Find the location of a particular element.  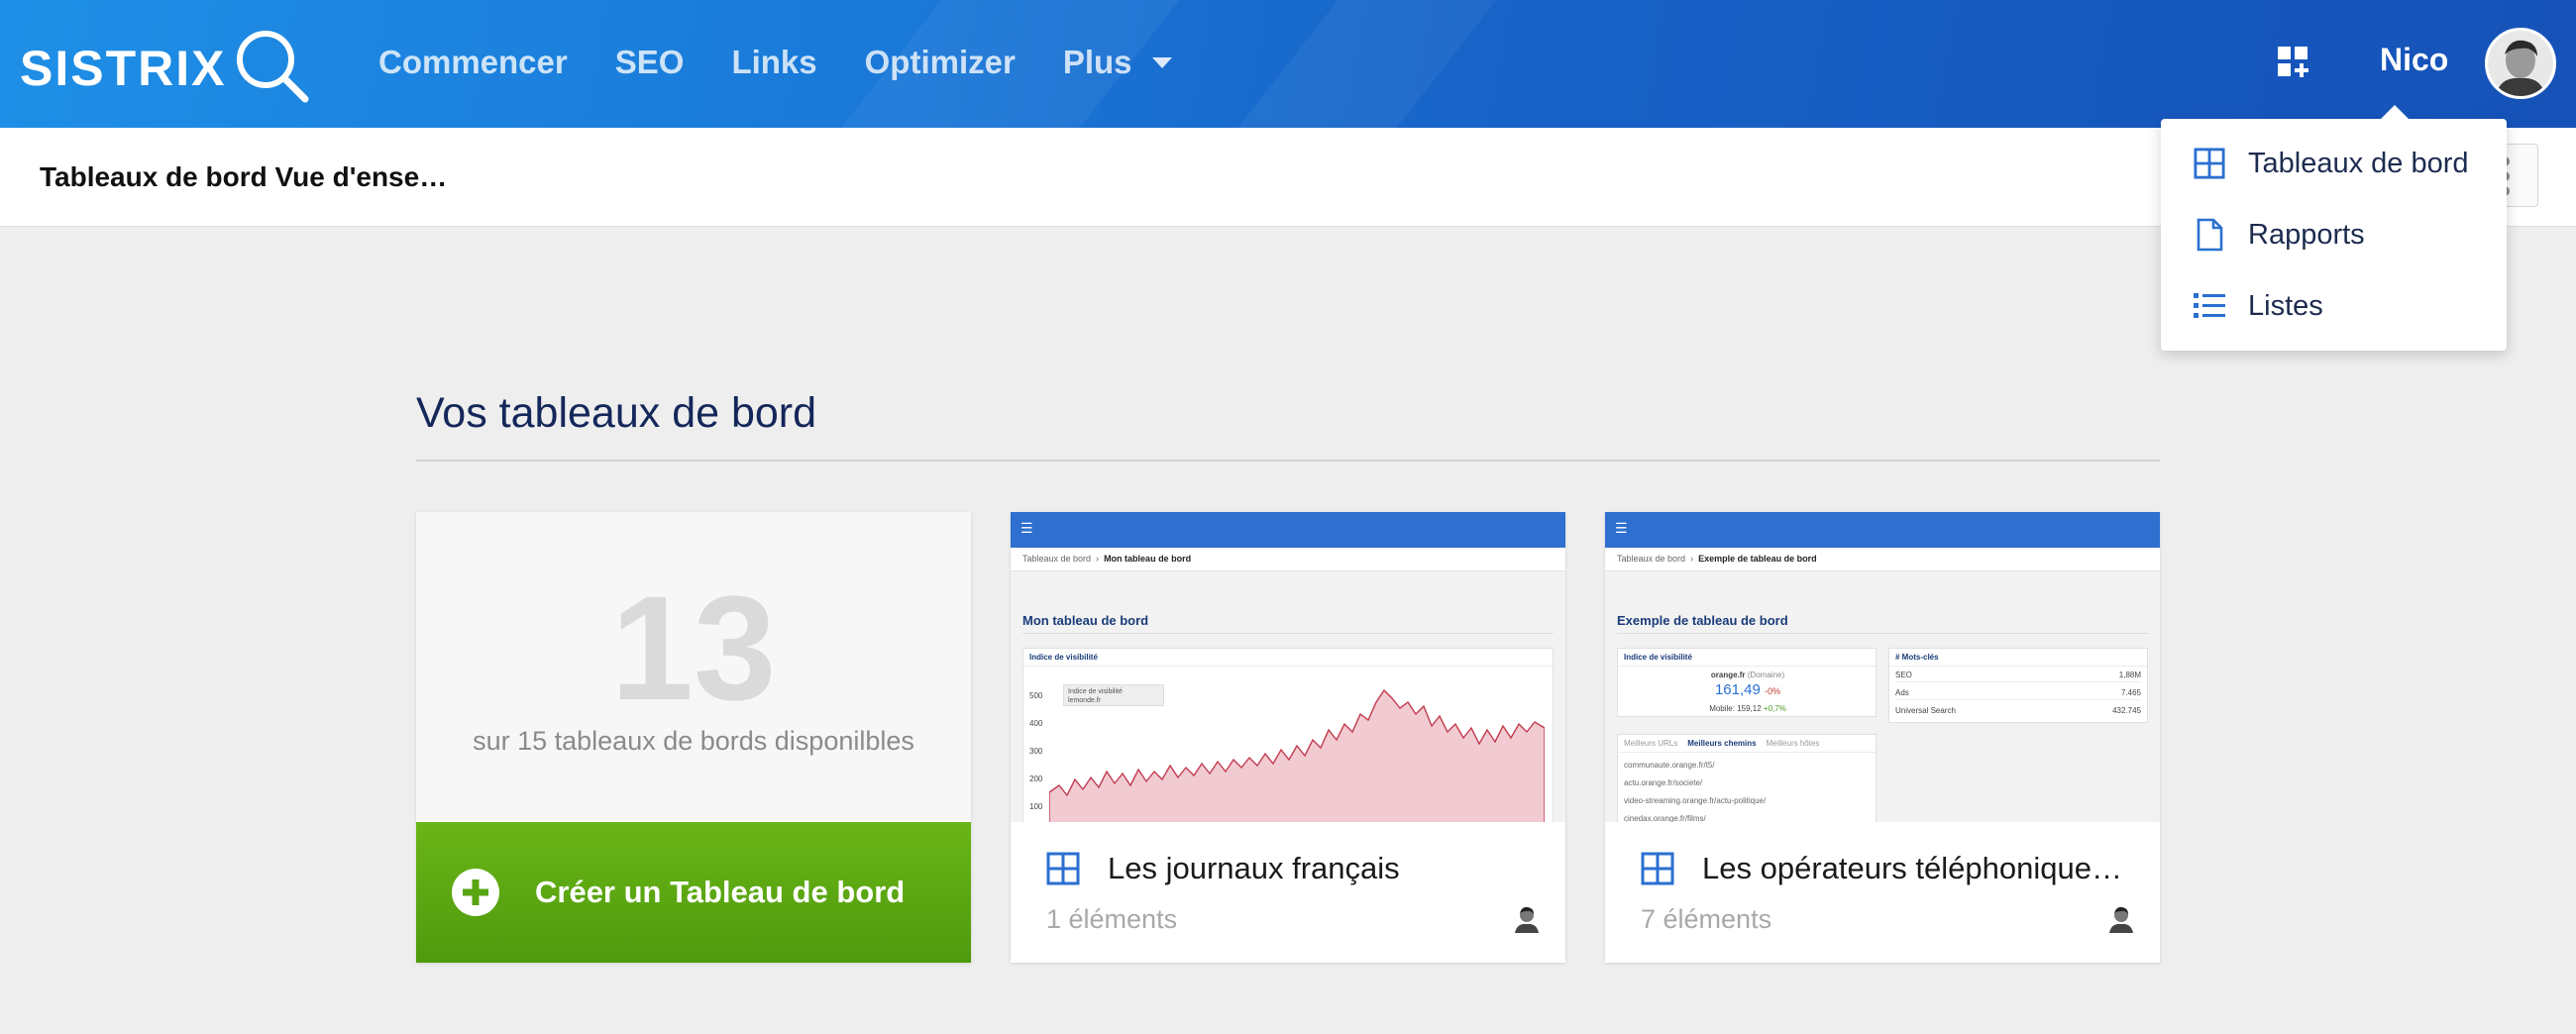

list-icon is located at coordinates (2209, 306).